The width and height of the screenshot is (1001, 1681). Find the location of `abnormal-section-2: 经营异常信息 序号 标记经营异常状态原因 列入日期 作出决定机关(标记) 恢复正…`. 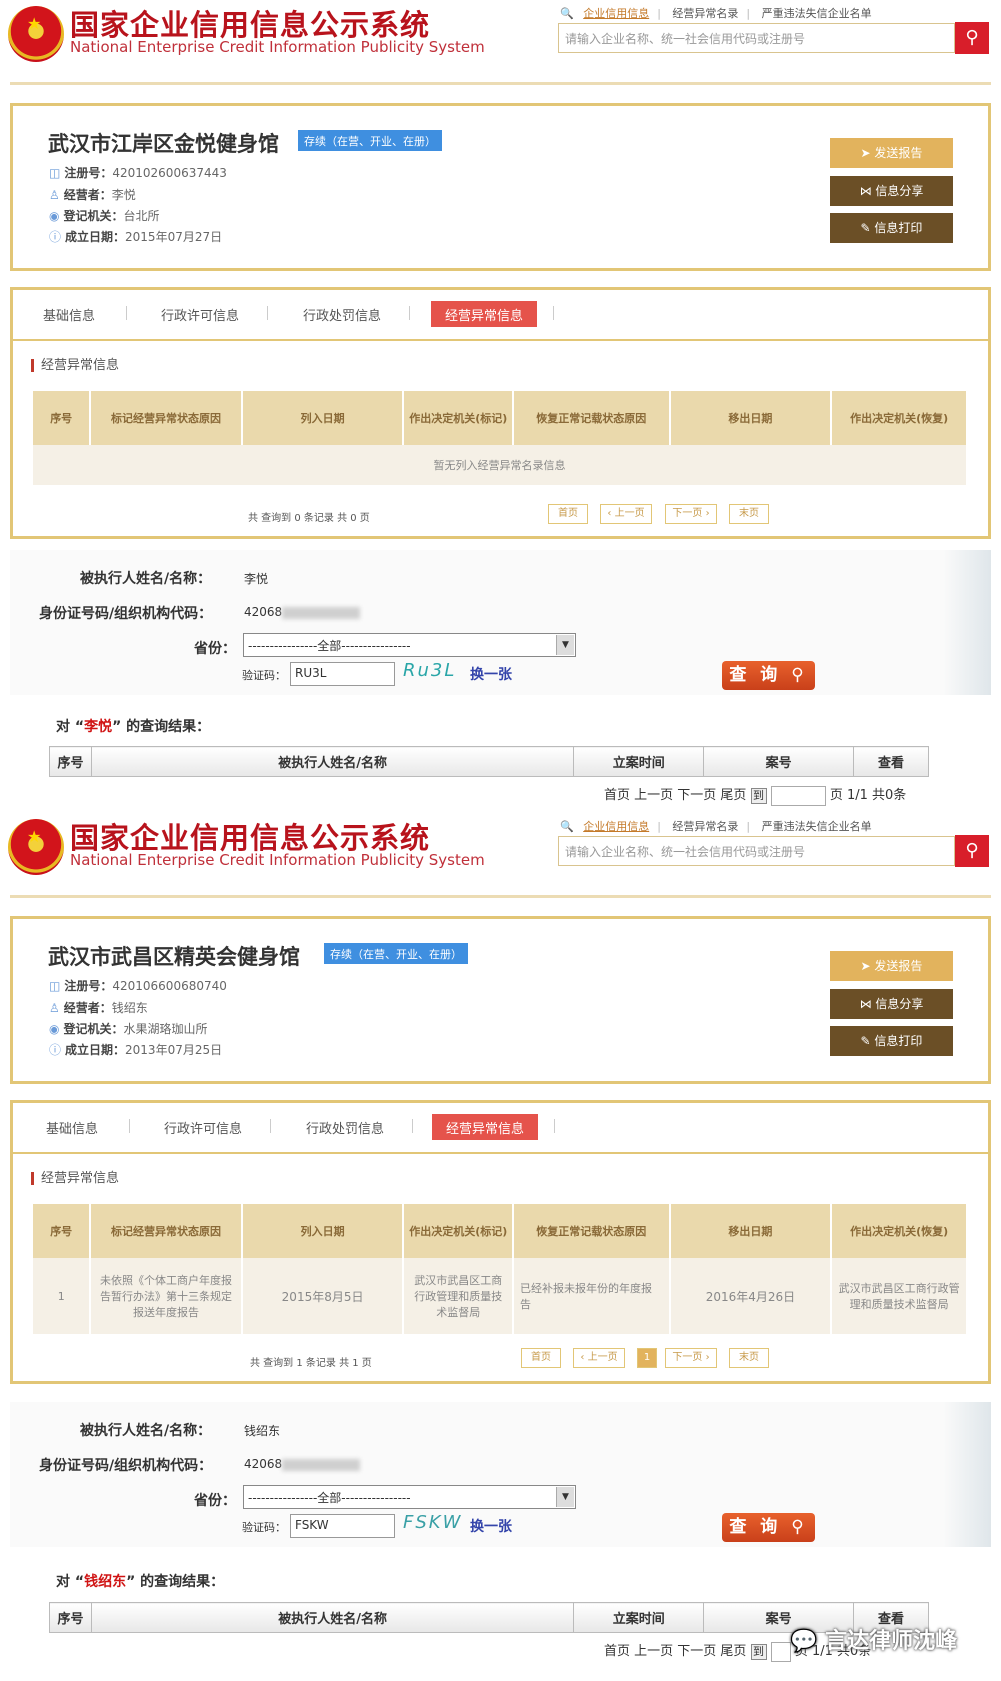

abnormal-section-2: 经营异常信息 序号 标记经营异常状态原因 列入日期 作出决定机关(标记) 恢复正… is located at coordinates (500, 1268).